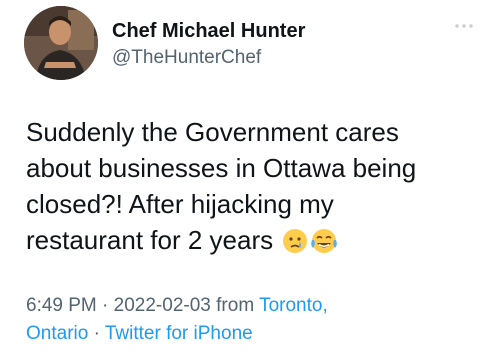  What do you see at coordinates (324, 245) in the screenshot?
I see `face-with-tears-of-joy-emoji` at bounding box center [324, 245].